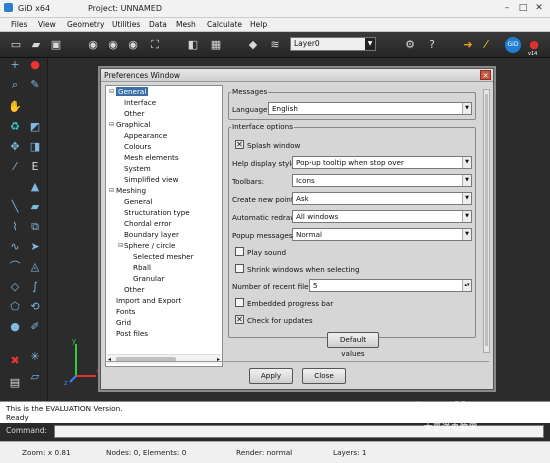  What do you see at coordinates (239, 268) in the screenshot?
I see `shrink-windows-checkbox` at bounding box center [239, 268].